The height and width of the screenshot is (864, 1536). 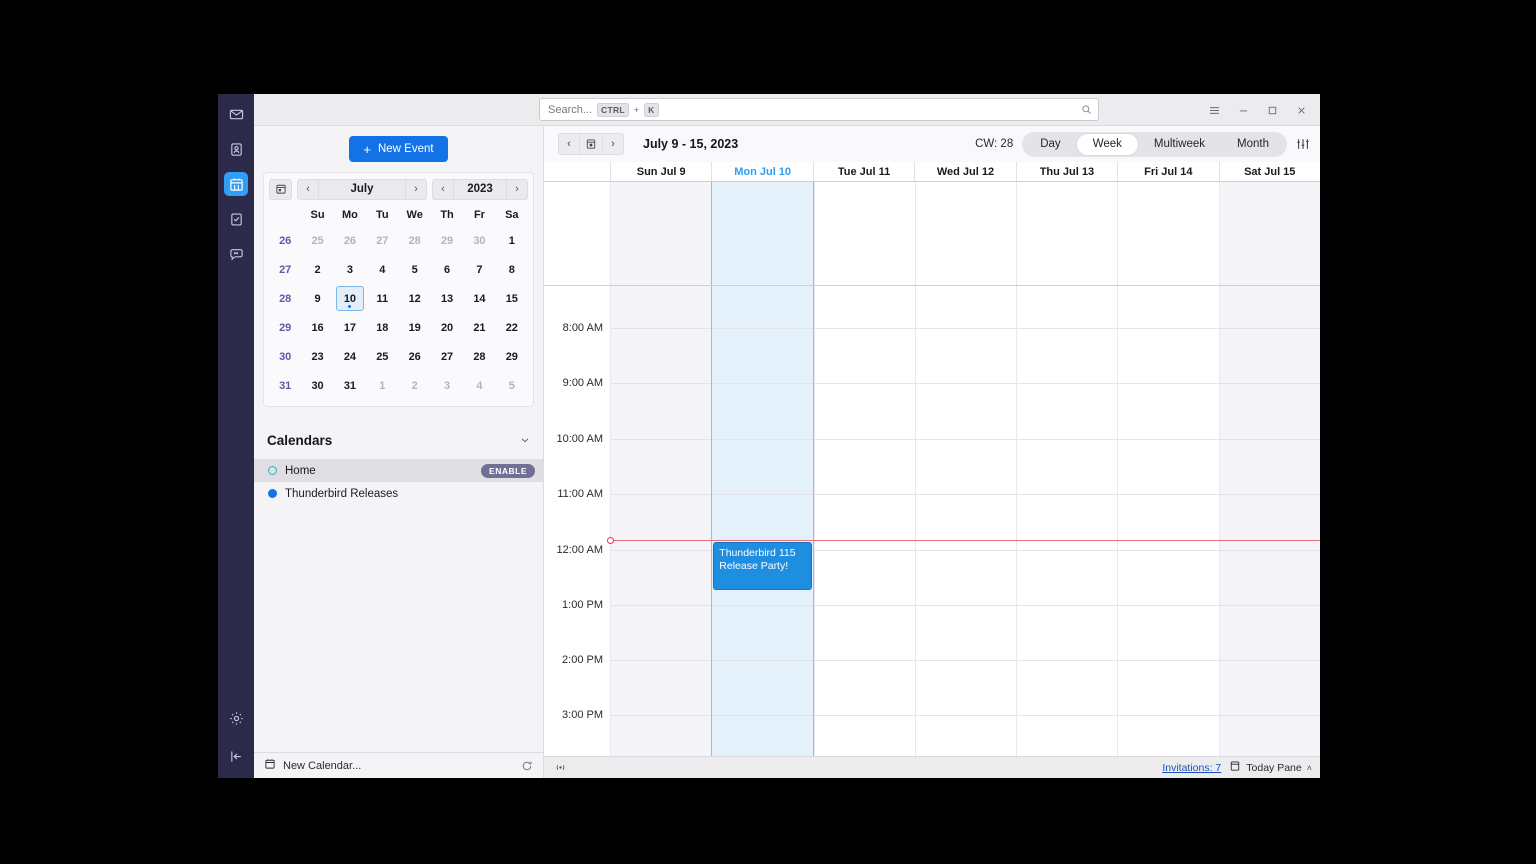 What do you see at coordinates (1270, 767) in the screenshot?
I see `today-pane-button: Today Pane ˄` at bounding box center [1270, 767].